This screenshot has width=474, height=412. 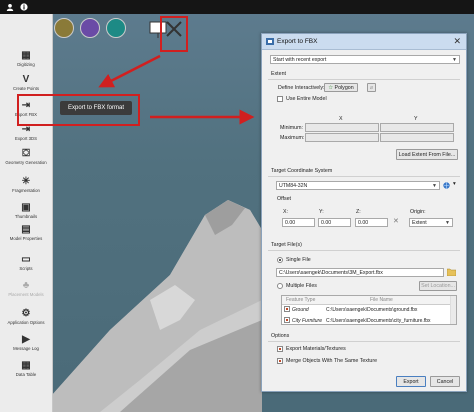 What do you see at coordinates (287, 309) in the screenshot?
I see `row-ground-checkbox` at bounding box center [287, 309].